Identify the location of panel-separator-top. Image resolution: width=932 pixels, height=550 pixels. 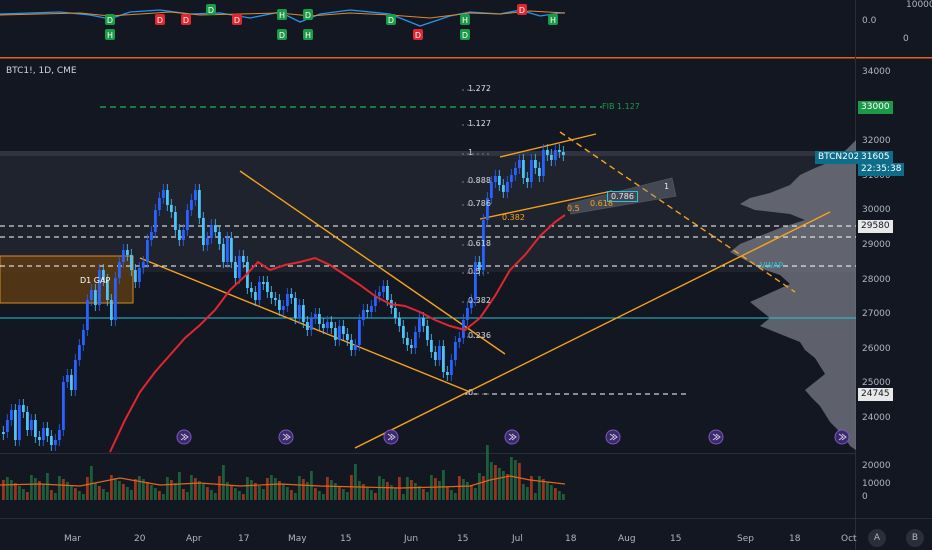
(466, 58).